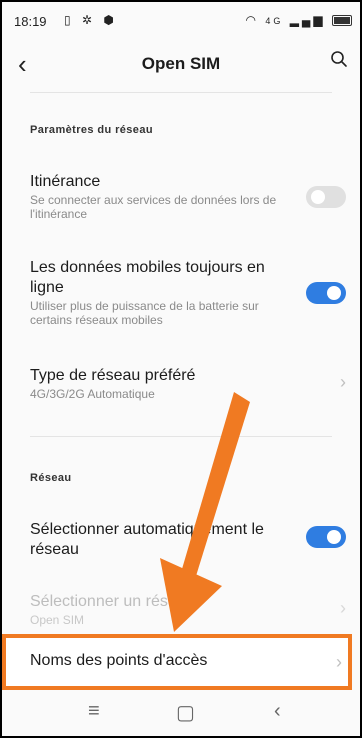 The height and width of the screenshot is (738, 362). Describe the element at coordinates (342, 21) in the screenshot. I see `battery-icon` at that location.